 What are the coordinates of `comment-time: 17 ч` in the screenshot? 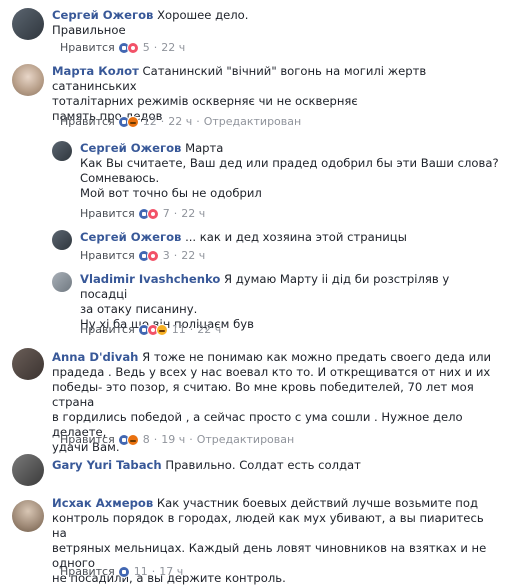 It's located at (171, 571).